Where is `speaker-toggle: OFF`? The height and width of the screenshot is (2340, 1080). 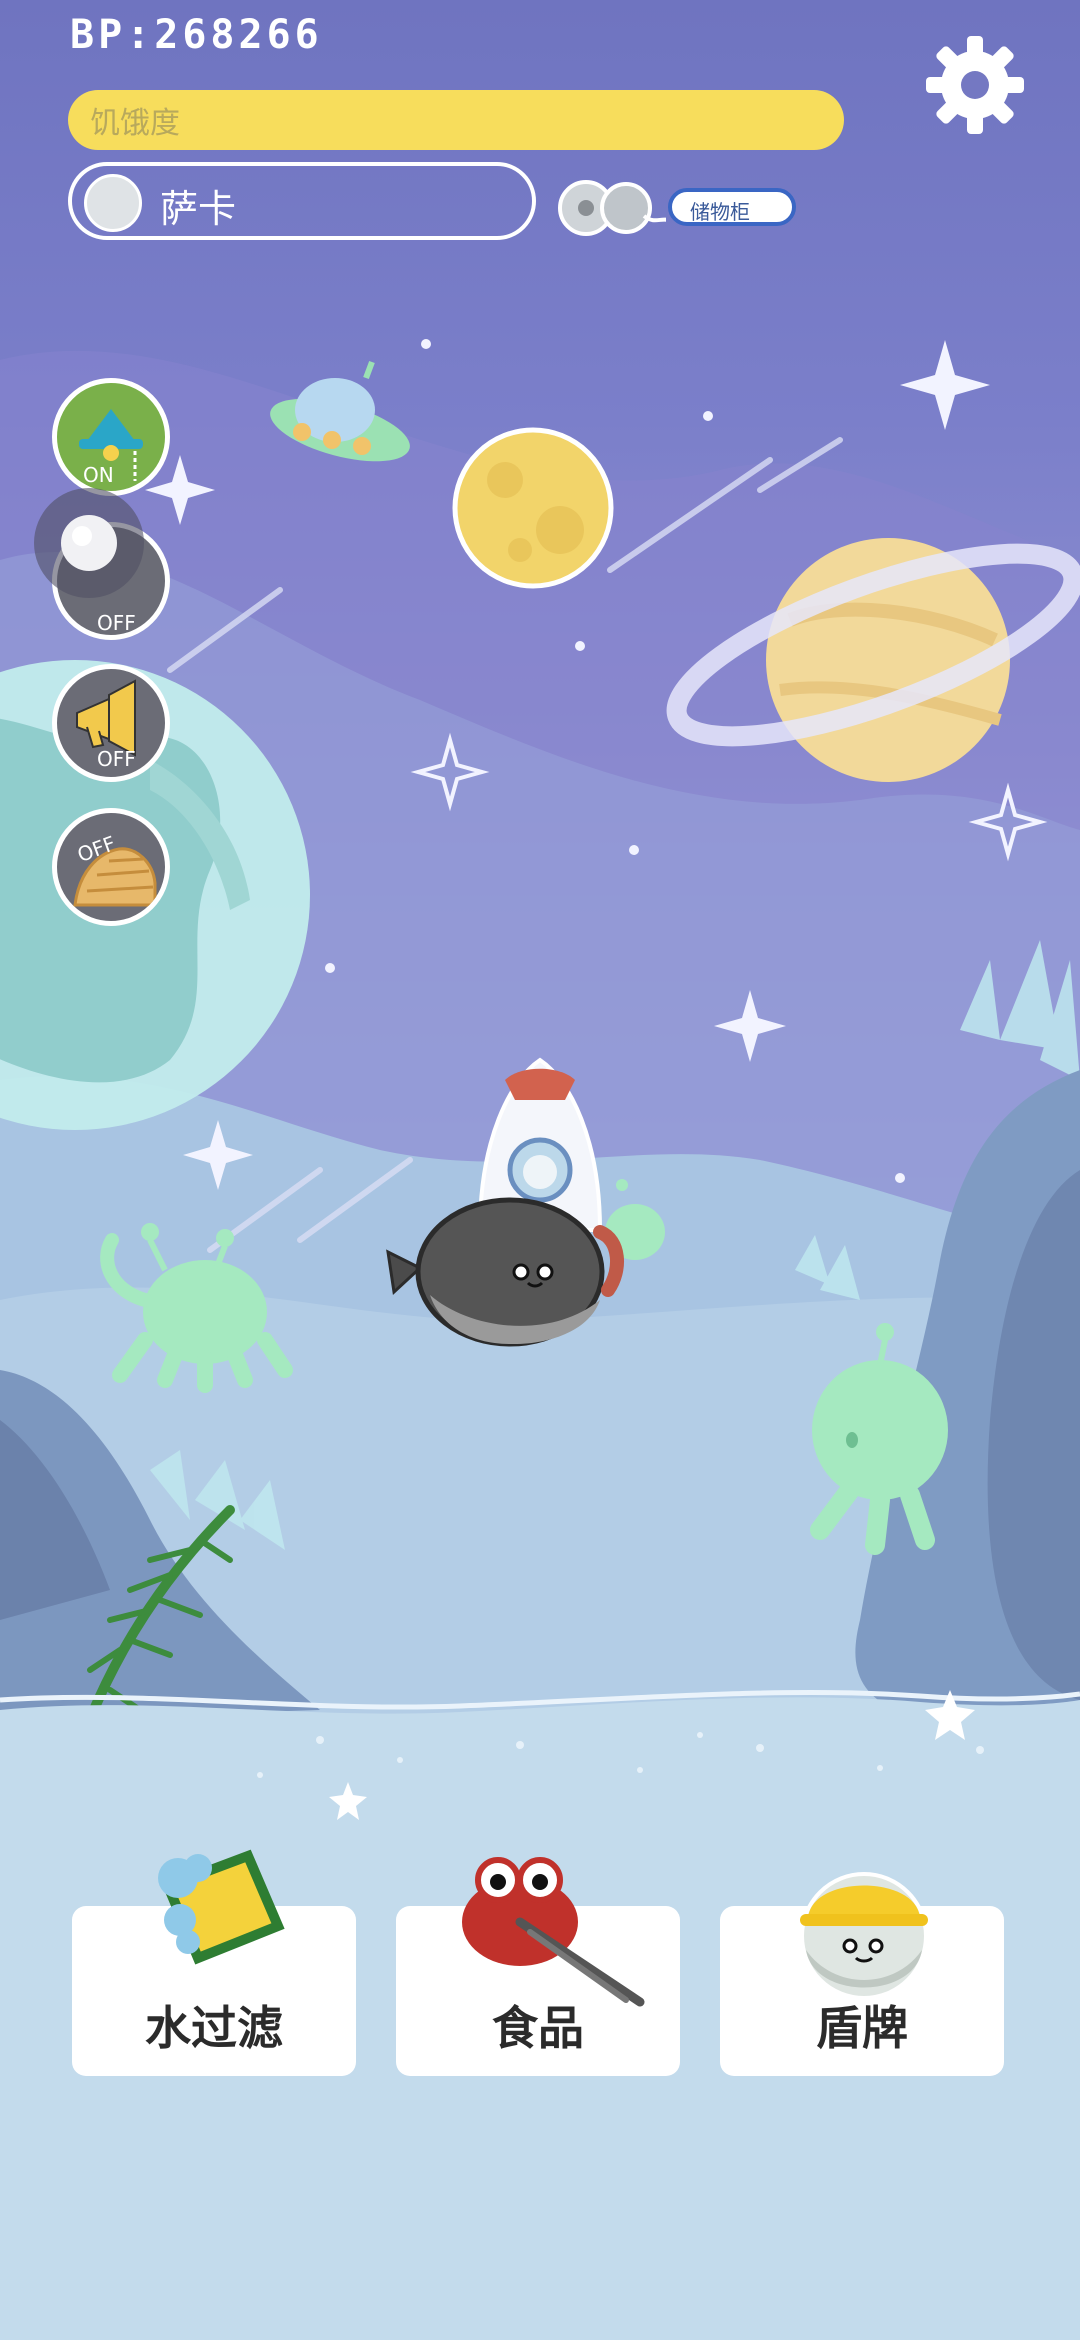 speaker-toggle: OFF is located at coordinates (111, 723).